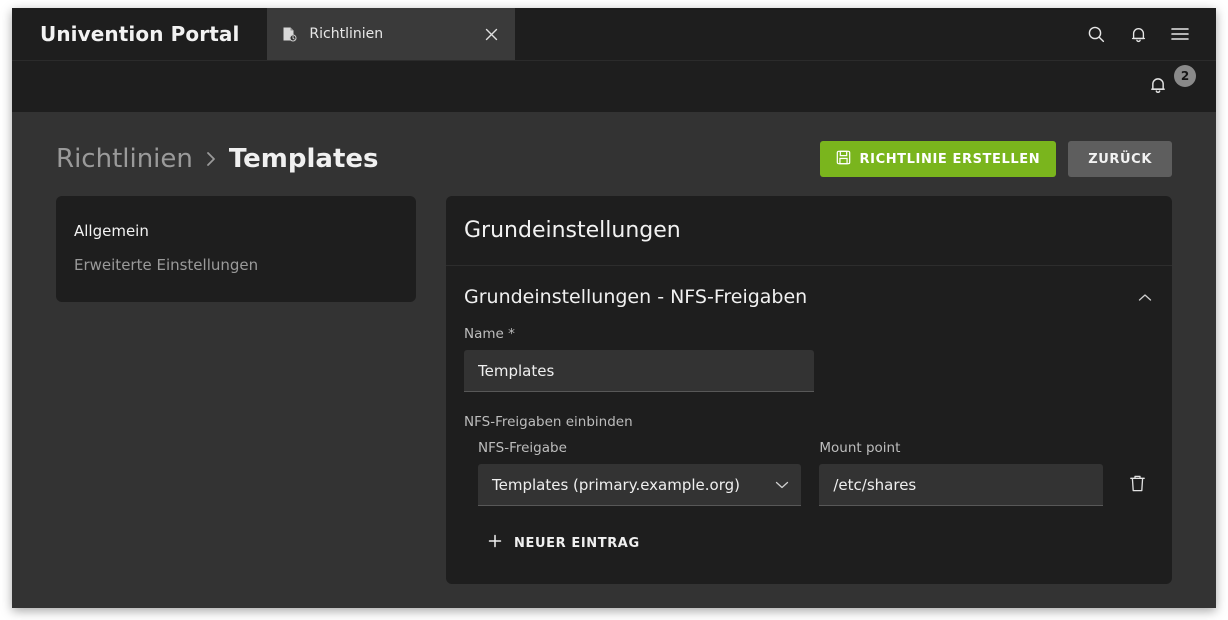 This screenshot has width=1228, height=620. Describe the element at coordinates (950, 159) in the screenshot. I see `create-policy-label: RICHTLINIE ERSTELLEN` at that location.